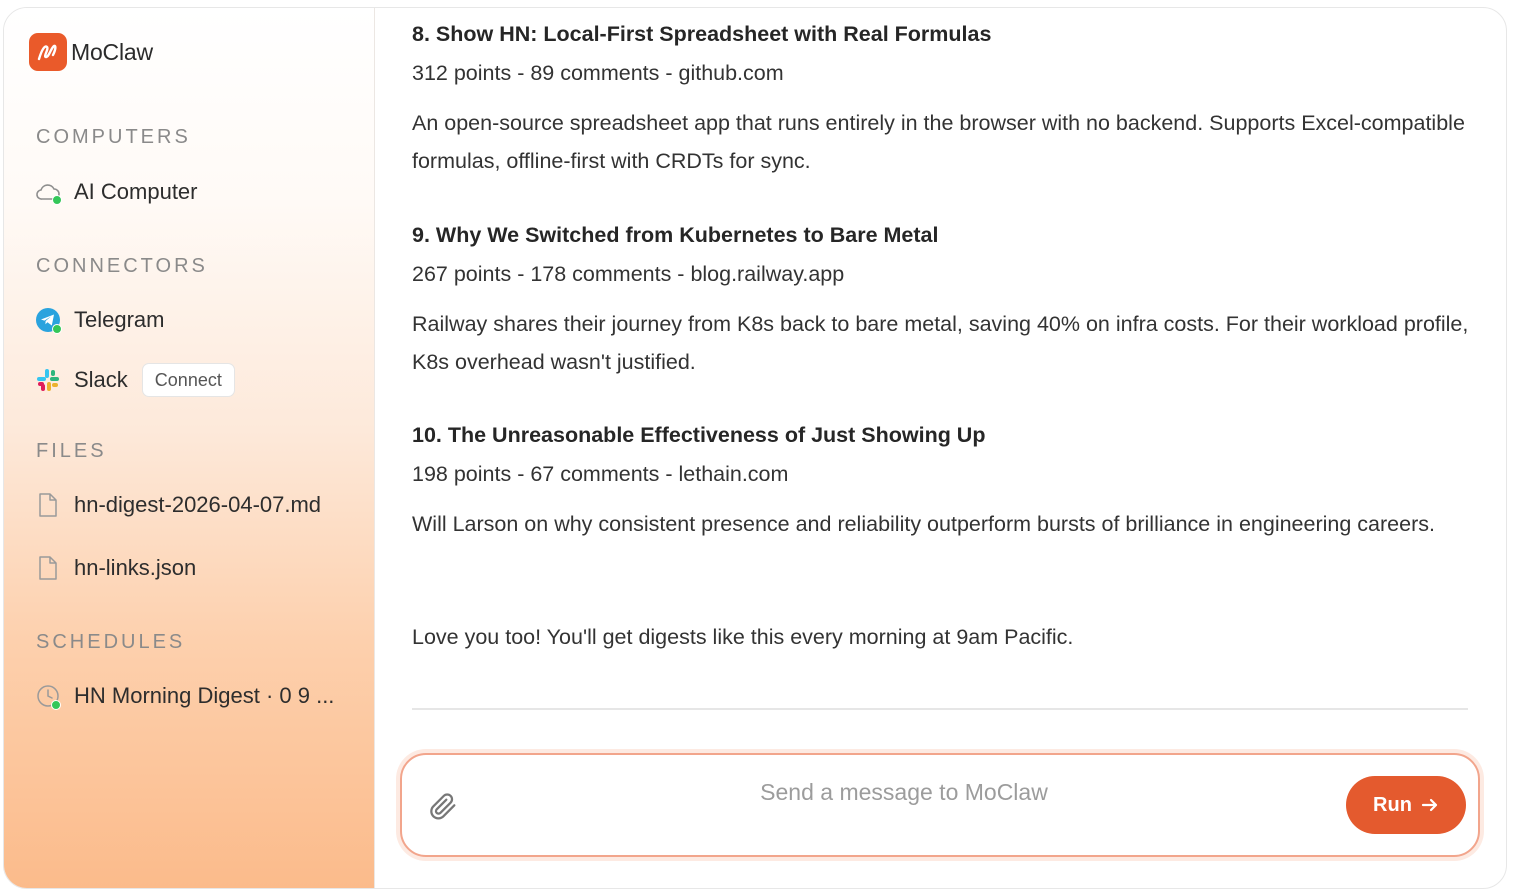  Describe the element at coordinates (122, 266) in the screenshot. I see `section-heading-connectors: CONNECTORS` at that location.